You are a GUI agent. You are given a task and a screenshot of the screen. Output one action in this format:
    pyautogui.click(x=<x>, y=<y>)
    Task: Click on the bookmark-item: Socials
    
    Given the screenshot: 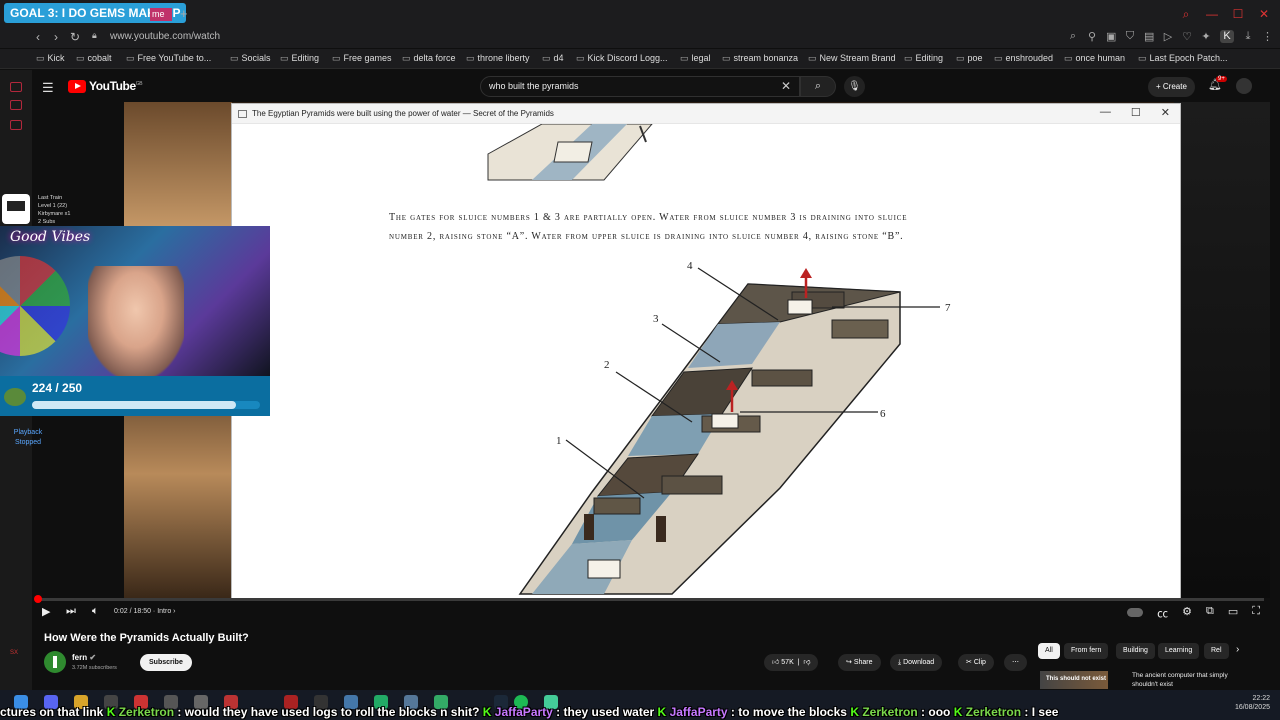 What is the action you would take?
    pyautogui.click(x=250, y=58)
    